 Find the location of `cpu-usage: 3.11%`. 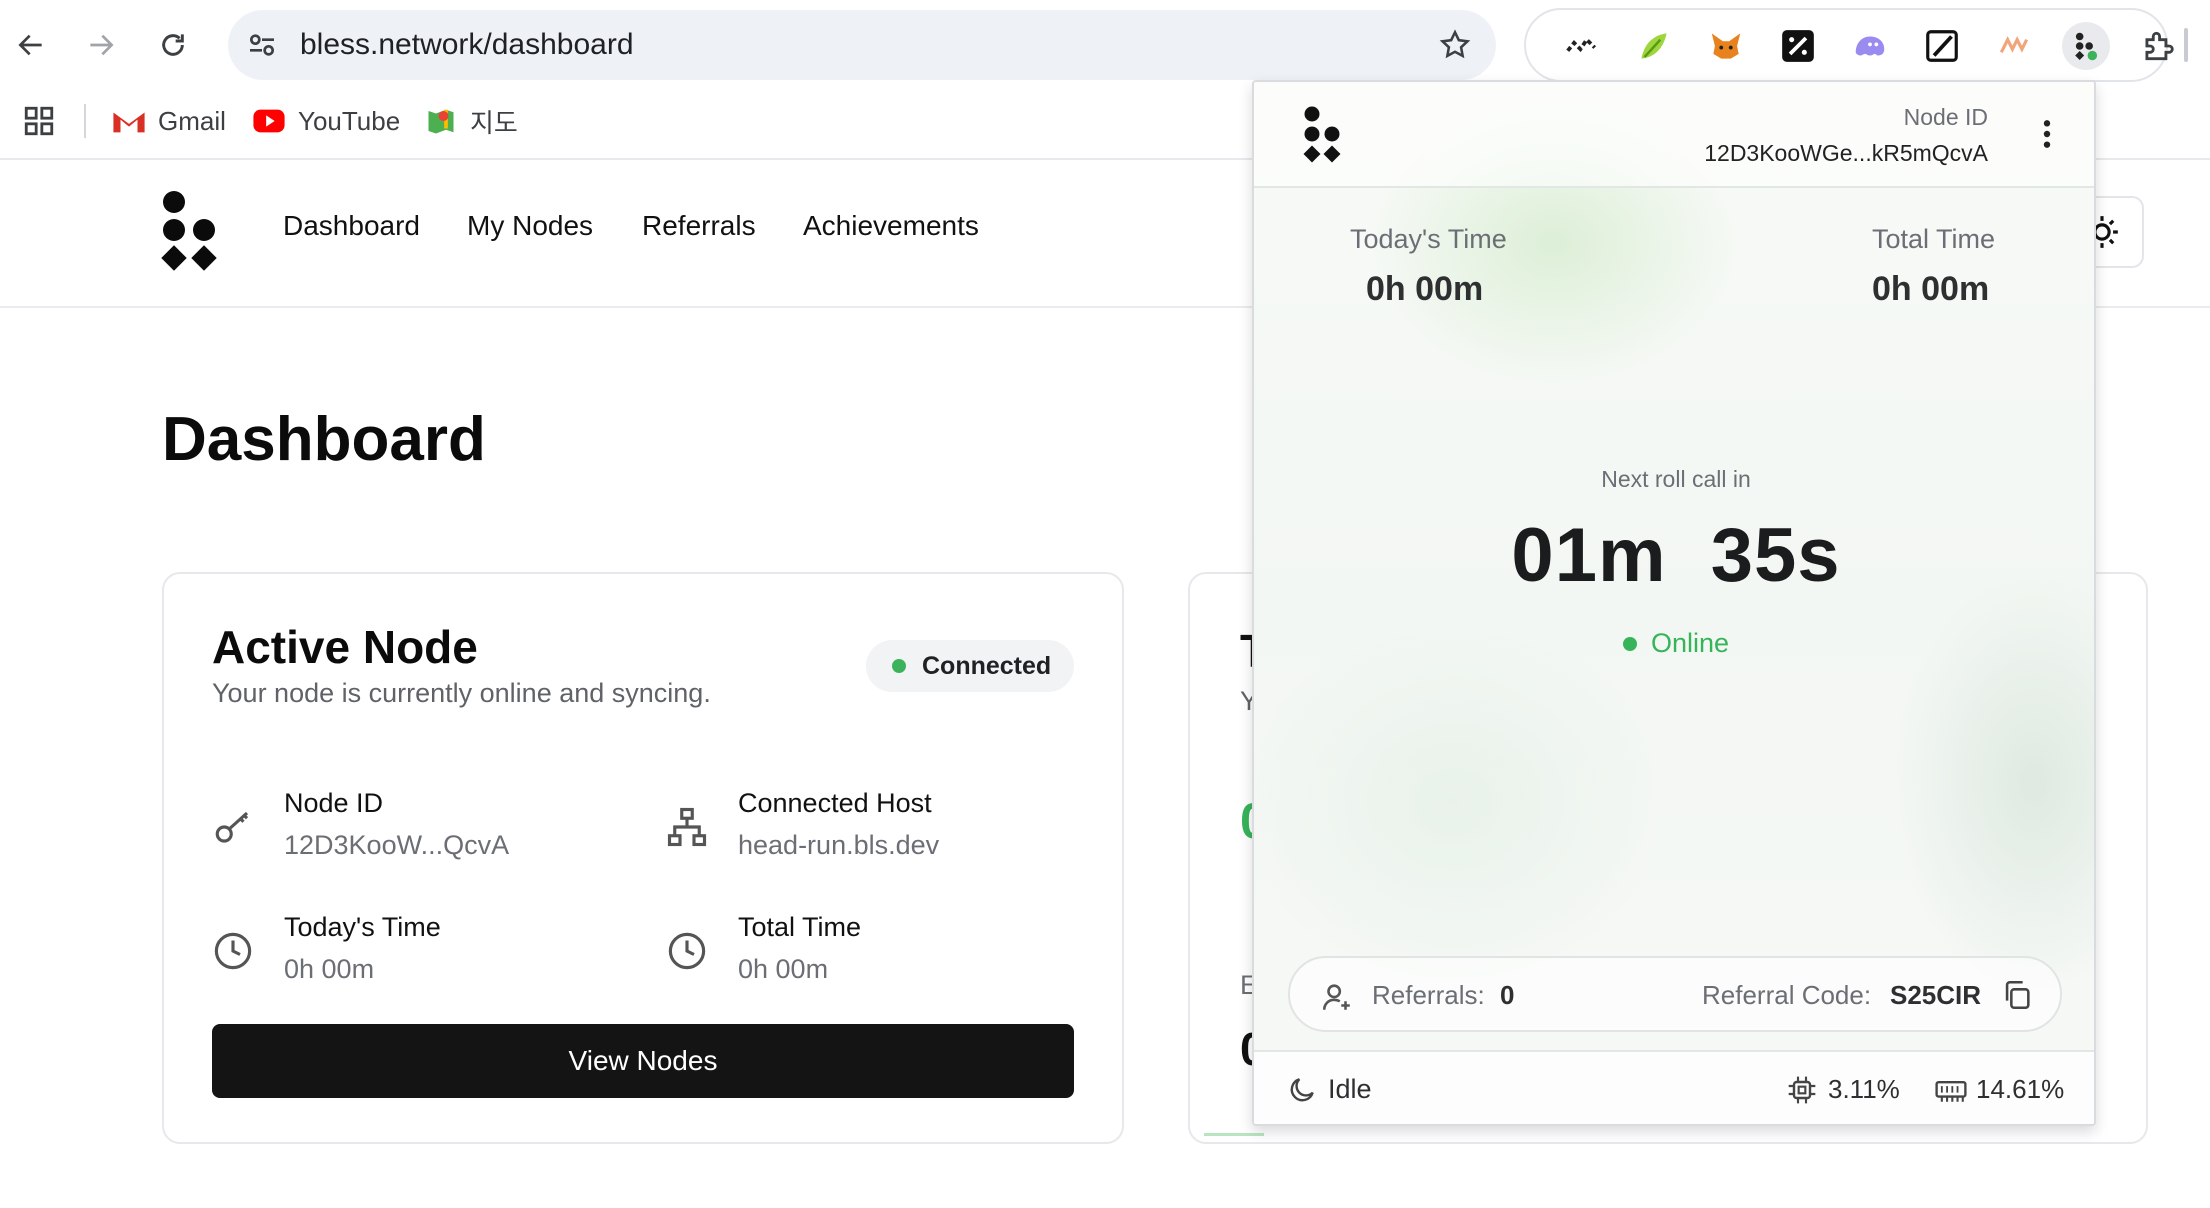

cpu-usage: 3.11% is located at coordinates (1864, 1089).